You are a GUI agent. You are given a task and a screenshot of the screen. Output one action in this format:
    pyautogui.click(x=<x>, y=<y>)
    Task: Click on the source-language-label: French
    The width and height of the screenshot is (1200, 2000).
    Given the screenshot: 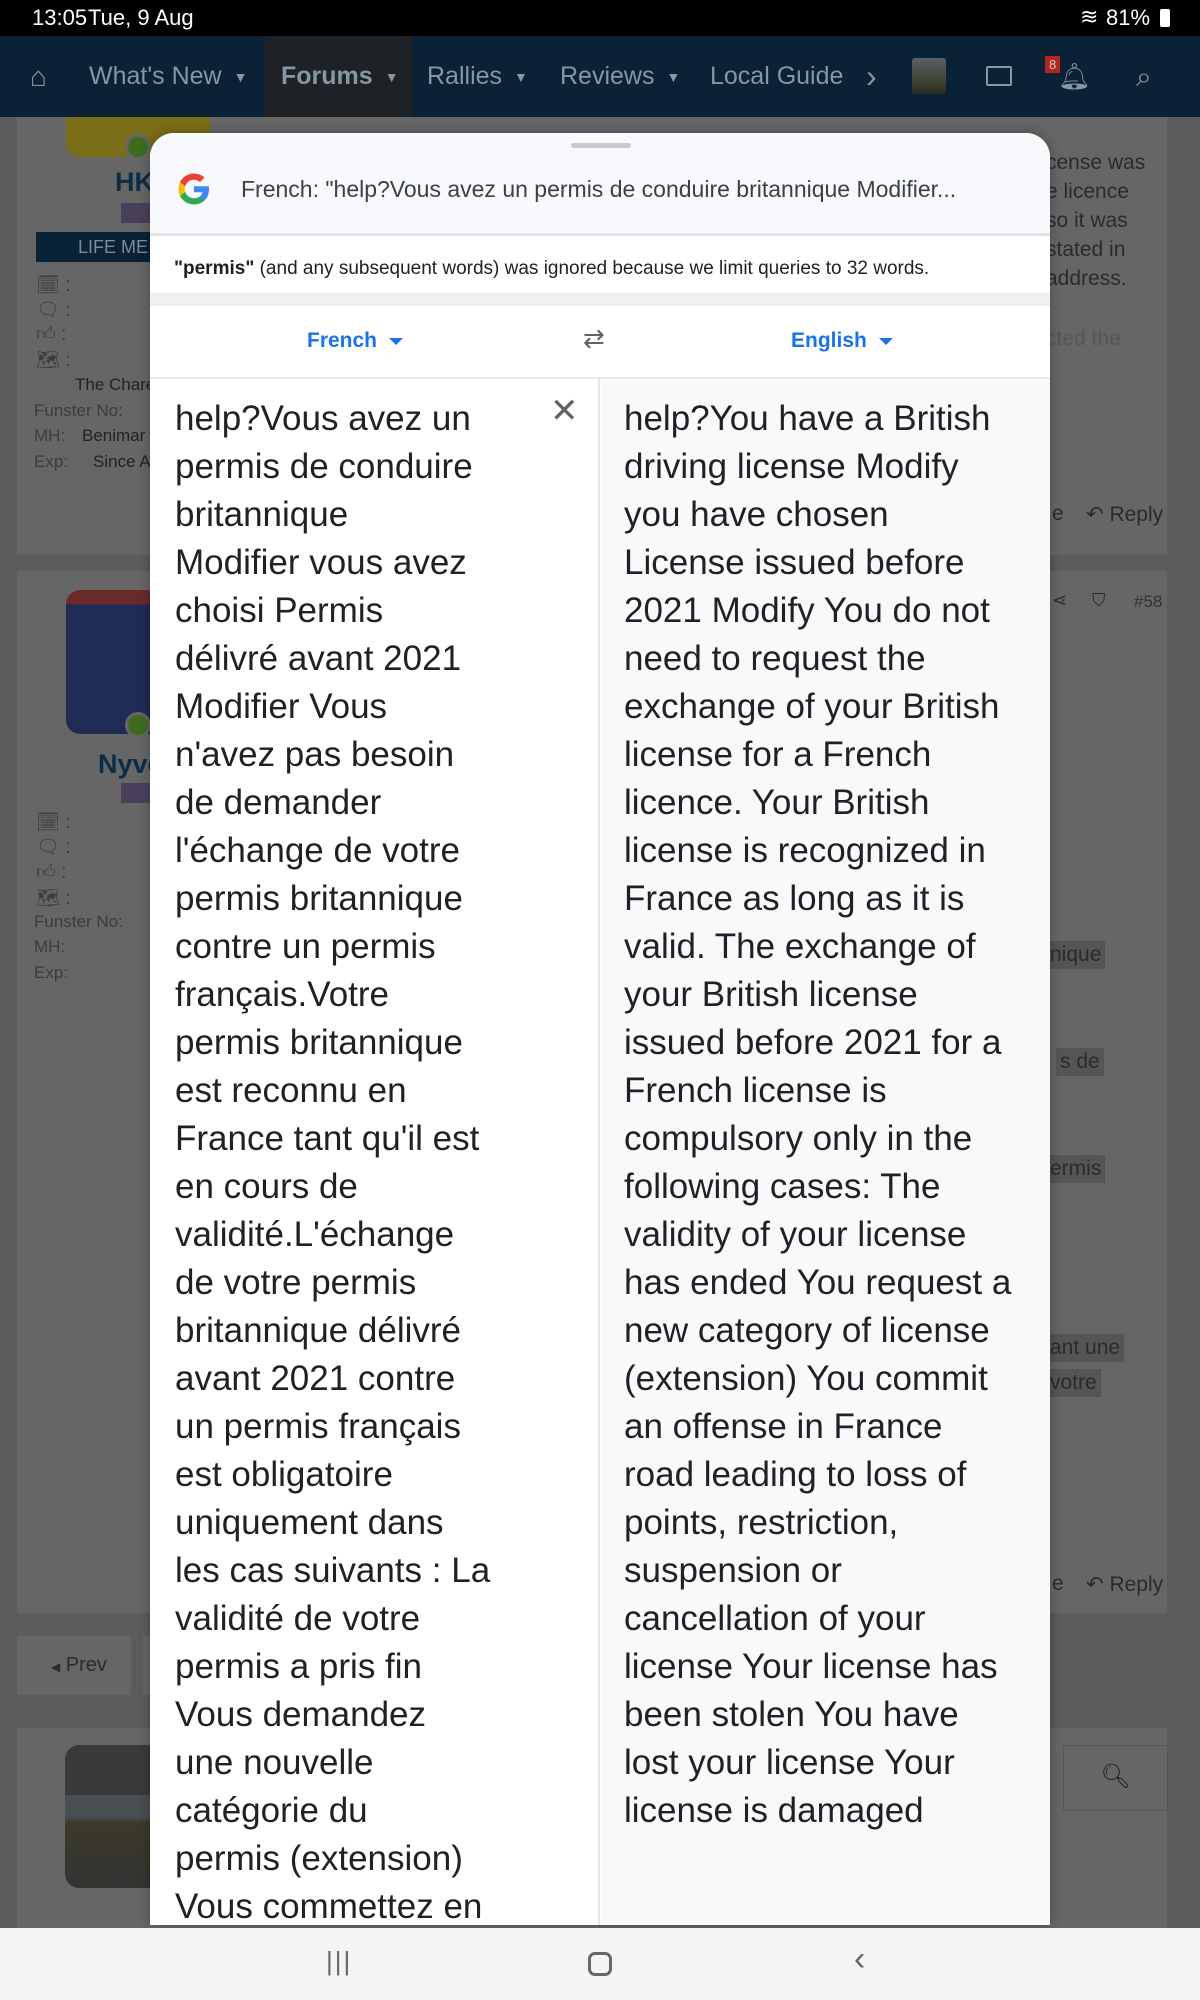 What is the action you would take?
    pyautogui.click(x=342, y=340)
    